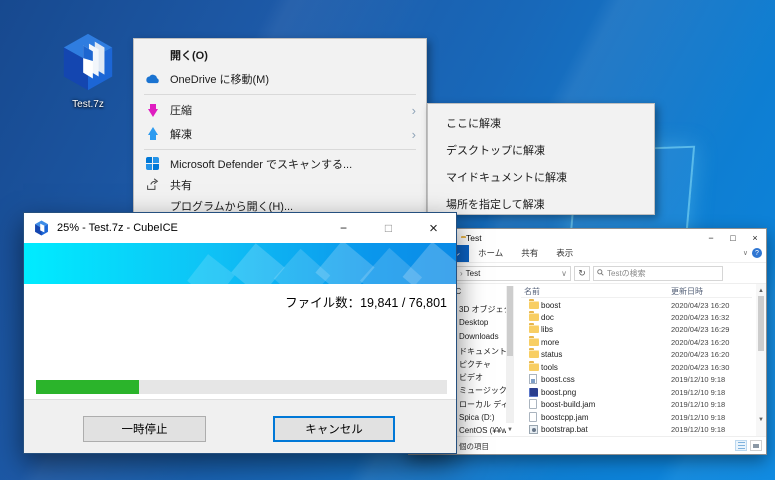  What do you see at coordinates (280, 110) in the screenshot?
I see `menu-item-compress: 圧縮 ›` at bounding box center [280, 110].